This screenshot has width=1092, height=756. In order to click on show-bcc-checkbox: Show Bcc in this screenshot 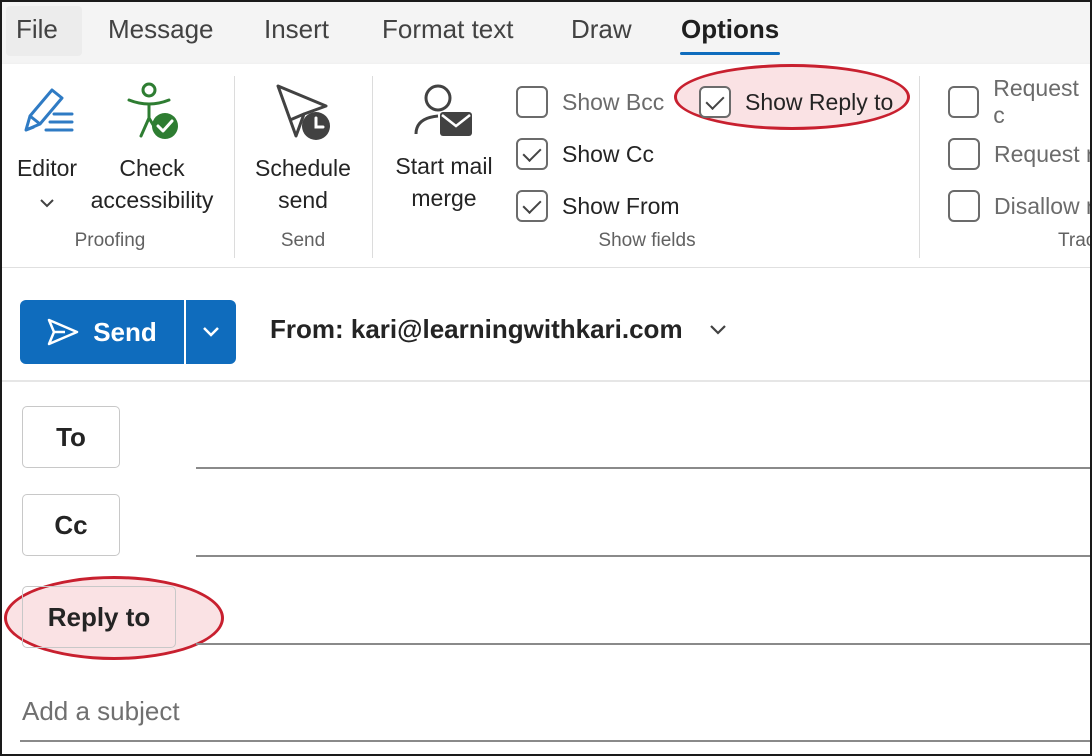, I will do `click(590, 102)`.